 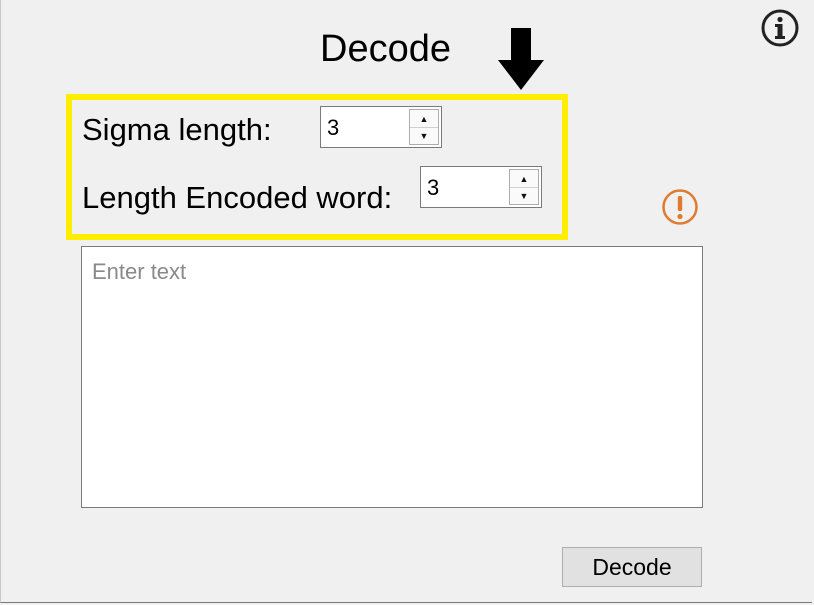 What do you see at coordinates (481, 187) in the screenshot?
I see `length-encoded-word-spinbox: 3 ▲ ▼` at bounding box center [481, 187].